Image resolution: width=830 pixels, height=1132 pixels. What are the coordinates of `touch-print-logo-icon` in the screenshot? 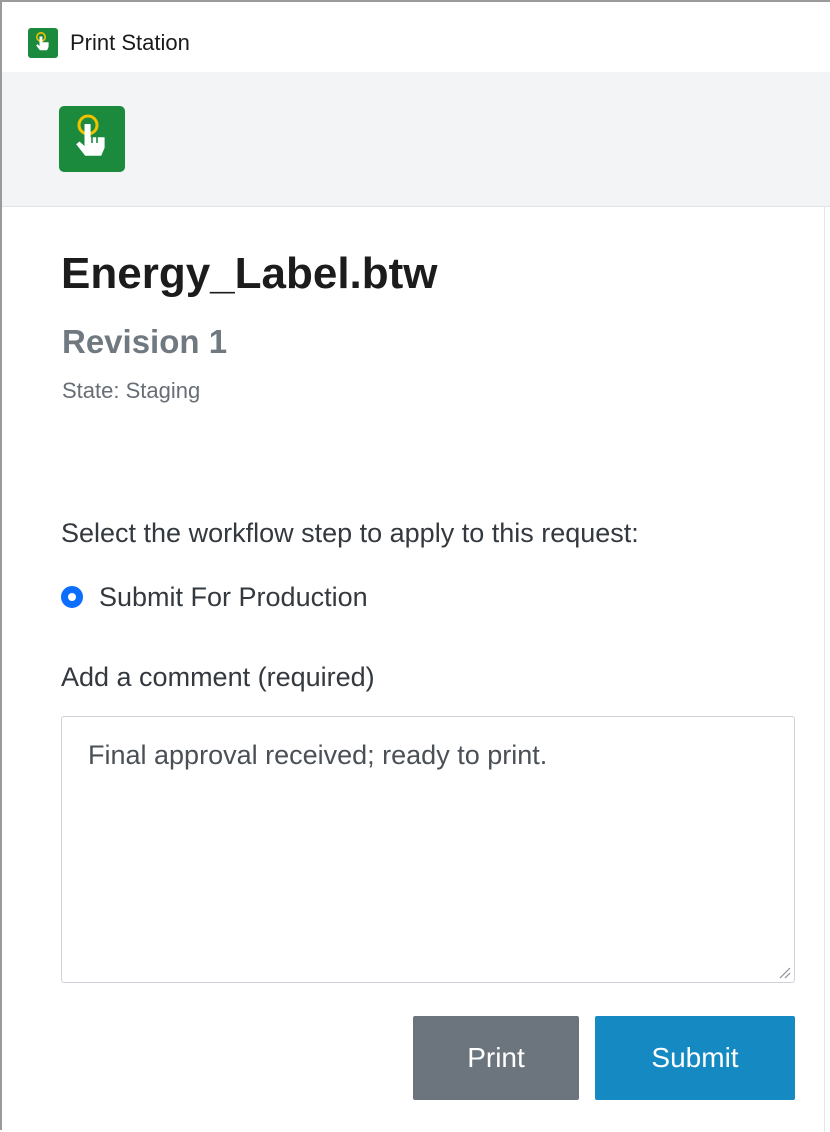 It's located at (92, 139).